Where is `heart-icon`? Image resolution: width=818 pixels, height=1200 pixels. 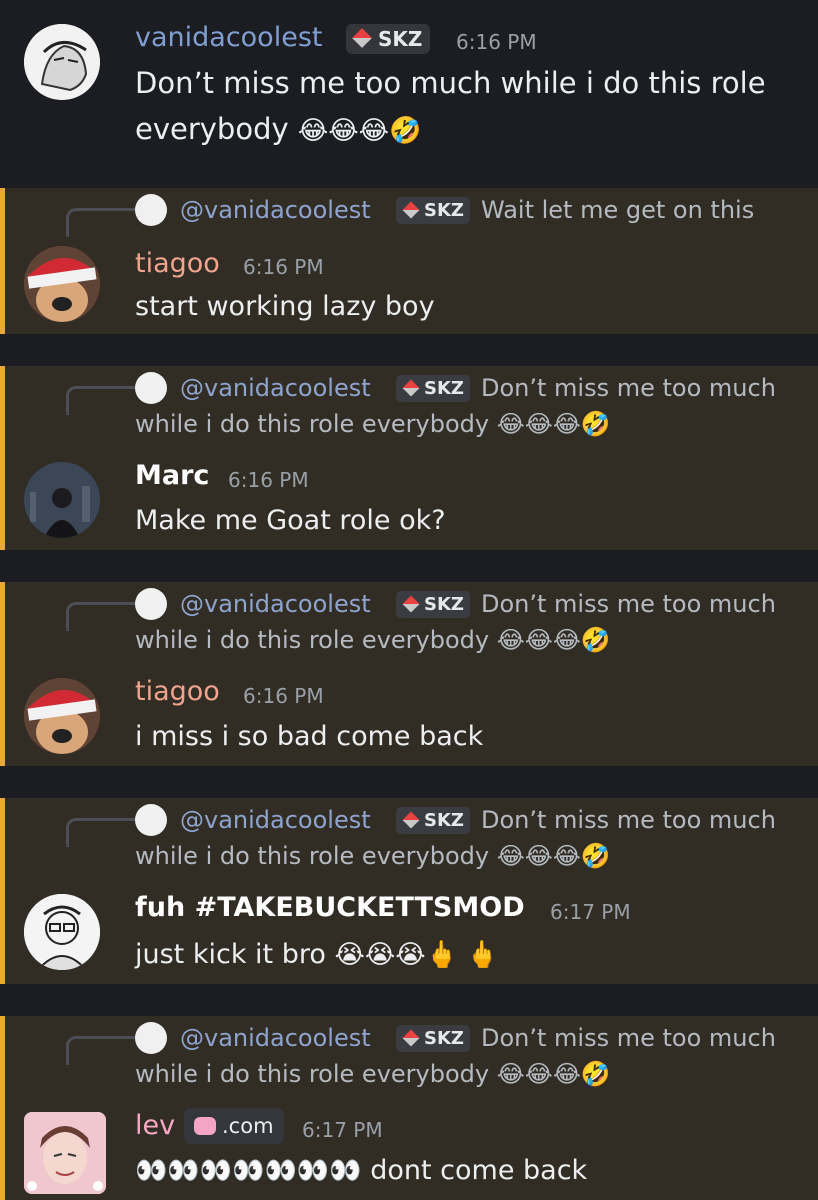 heart-icon is located at coordinates (205, 1126).